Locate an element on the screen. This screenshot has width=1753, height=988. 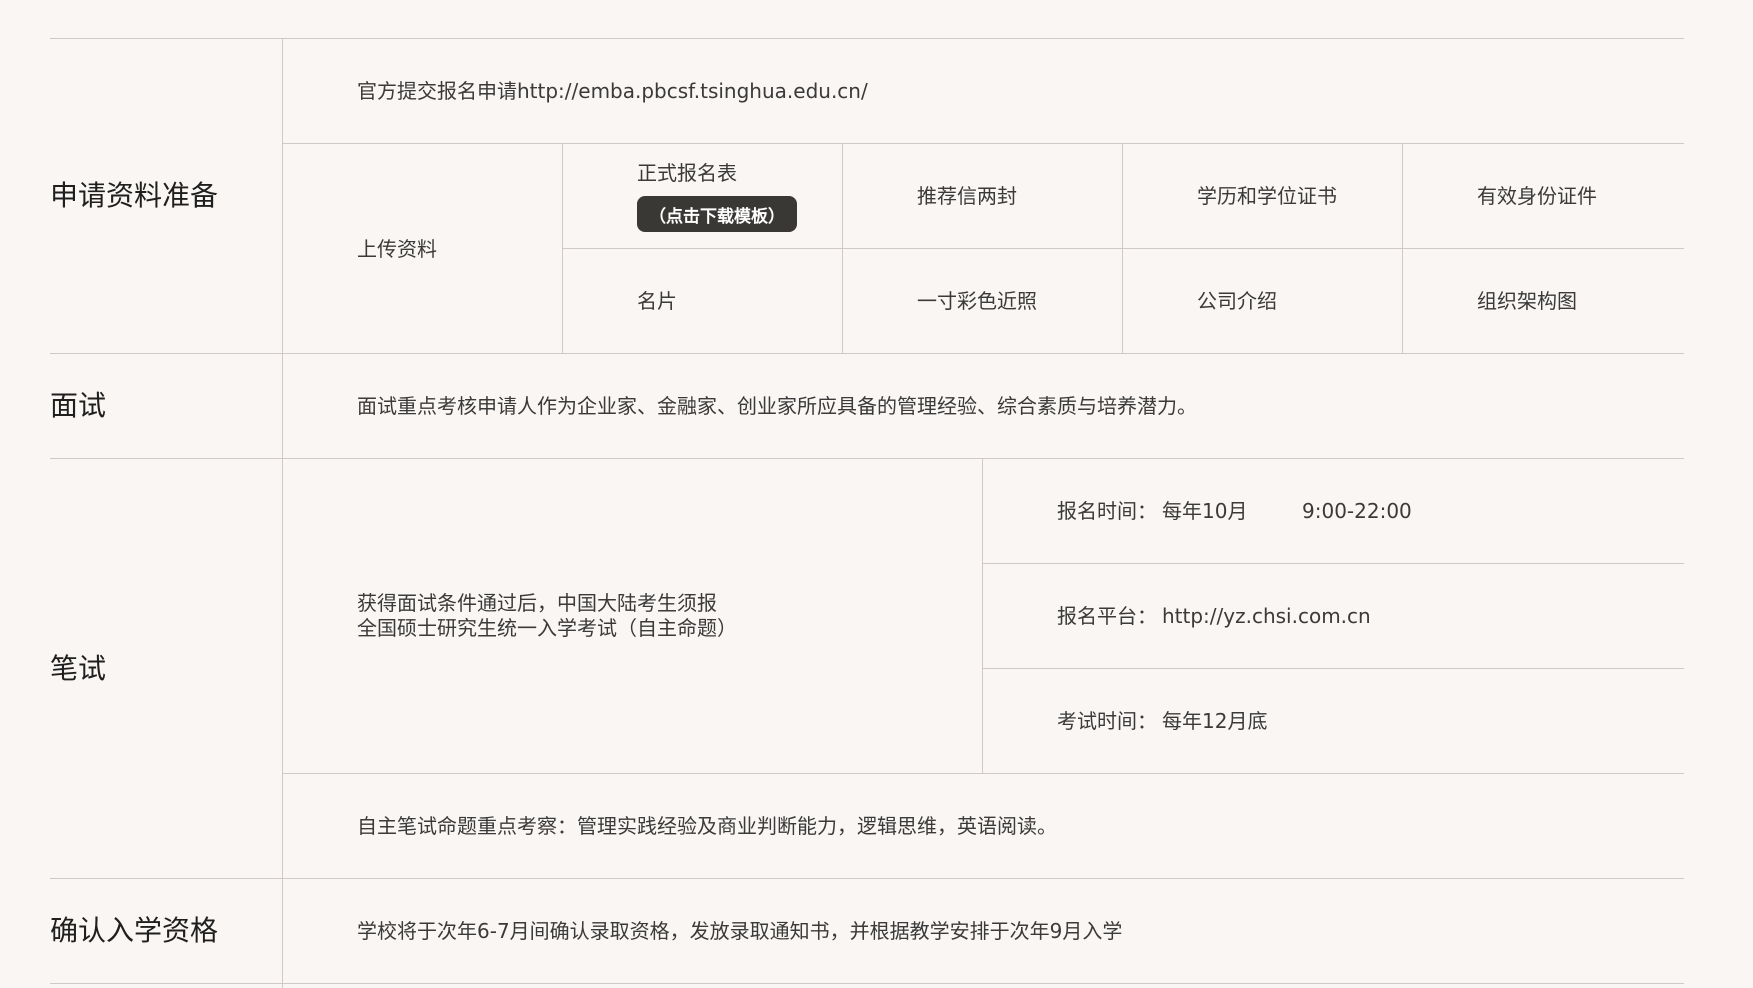
doc-item: 推荐信两封 is located at coordinates (967, 196).